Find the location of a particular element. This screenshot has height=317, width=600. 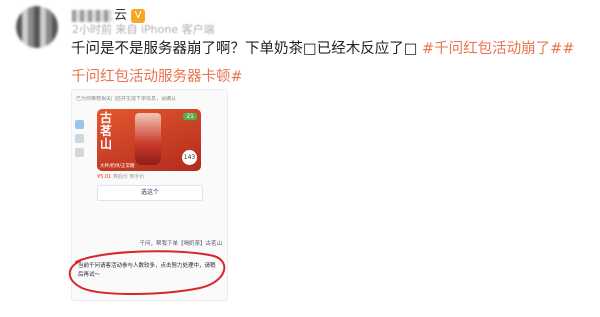

select-button: 选这个 is located at coordinates (150, 193).